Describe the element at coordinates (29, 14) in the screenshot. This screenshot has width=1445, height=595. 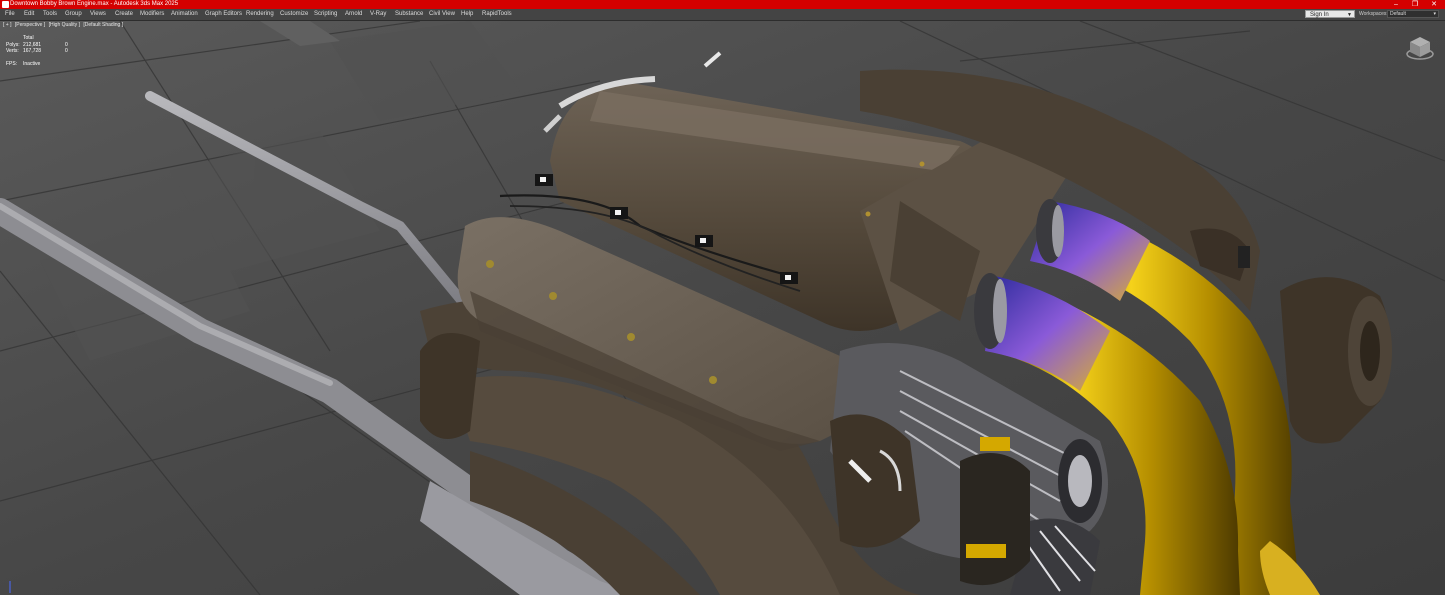
I see `menu-edit: Edit` at that location.